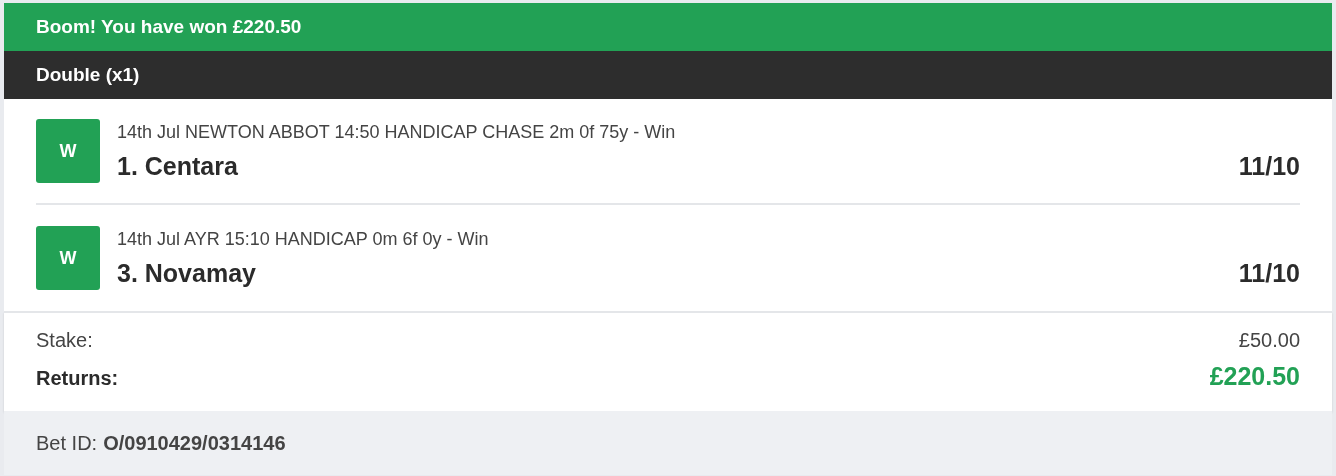 The image size is (1336, 476). What do you see at coordinates (77, 378) in the screenshot?
I see `returns-label: Returns:` at bounding box center [77, 378].